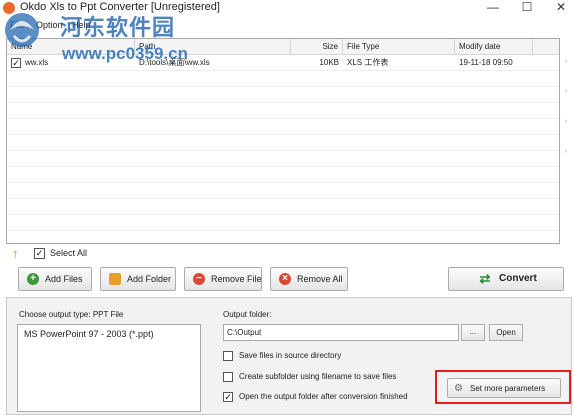 This screenshot has height=417, width=574. Describe the element at coordinates (320, 279) in the screenshot. I see `remove-all-label: Remove All` at that location.